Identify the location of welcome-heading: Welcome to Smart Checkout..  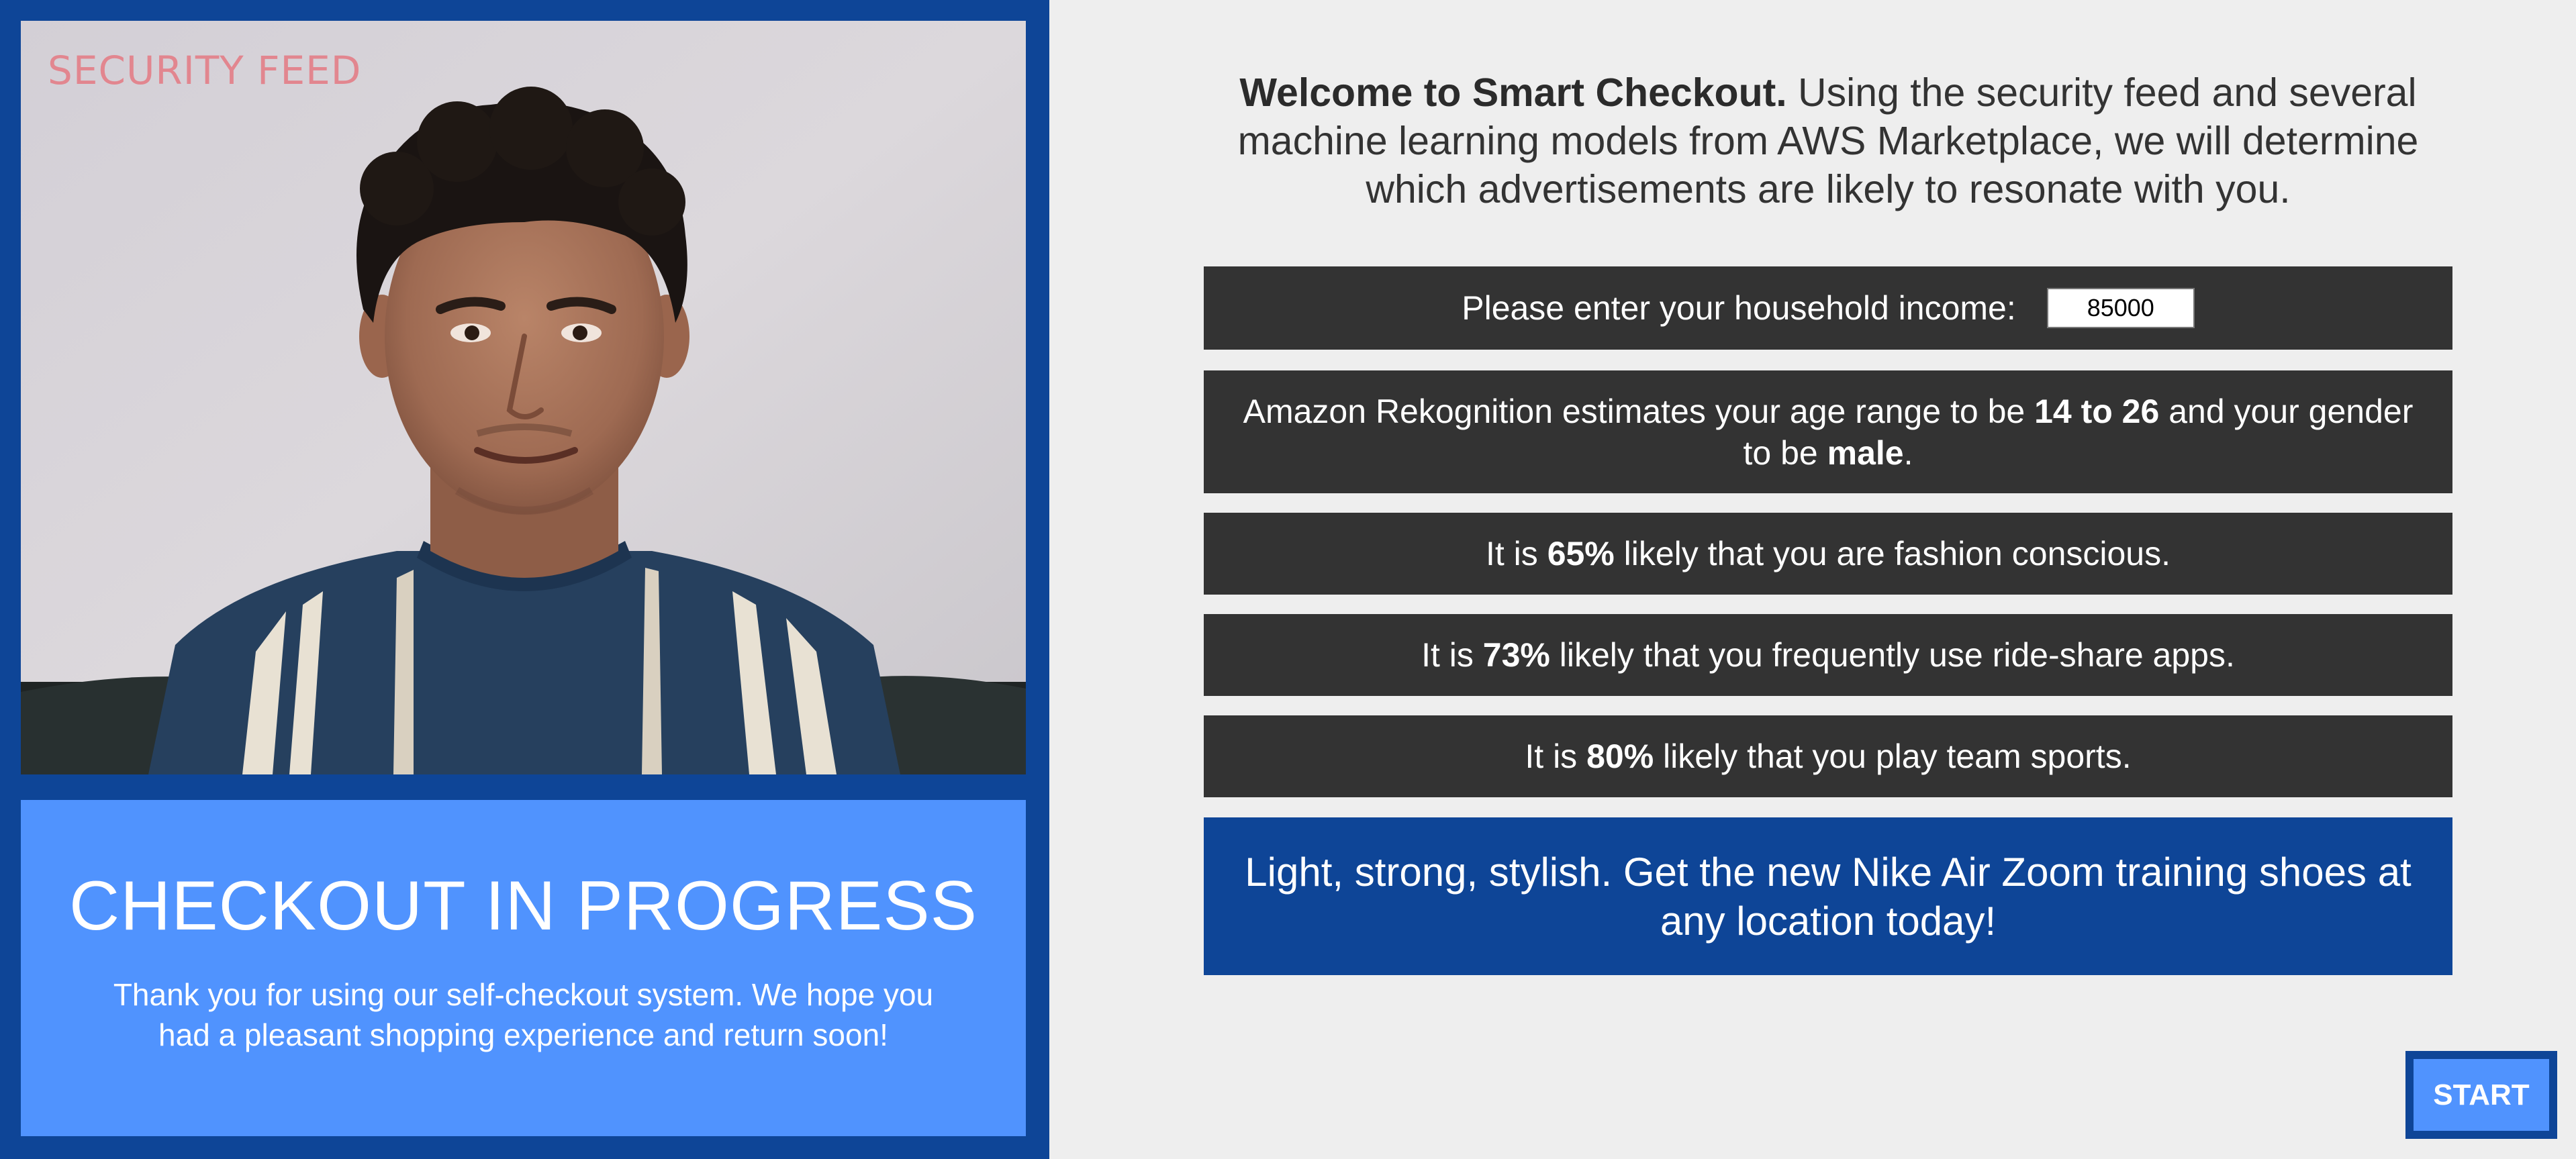
(1513, 92).